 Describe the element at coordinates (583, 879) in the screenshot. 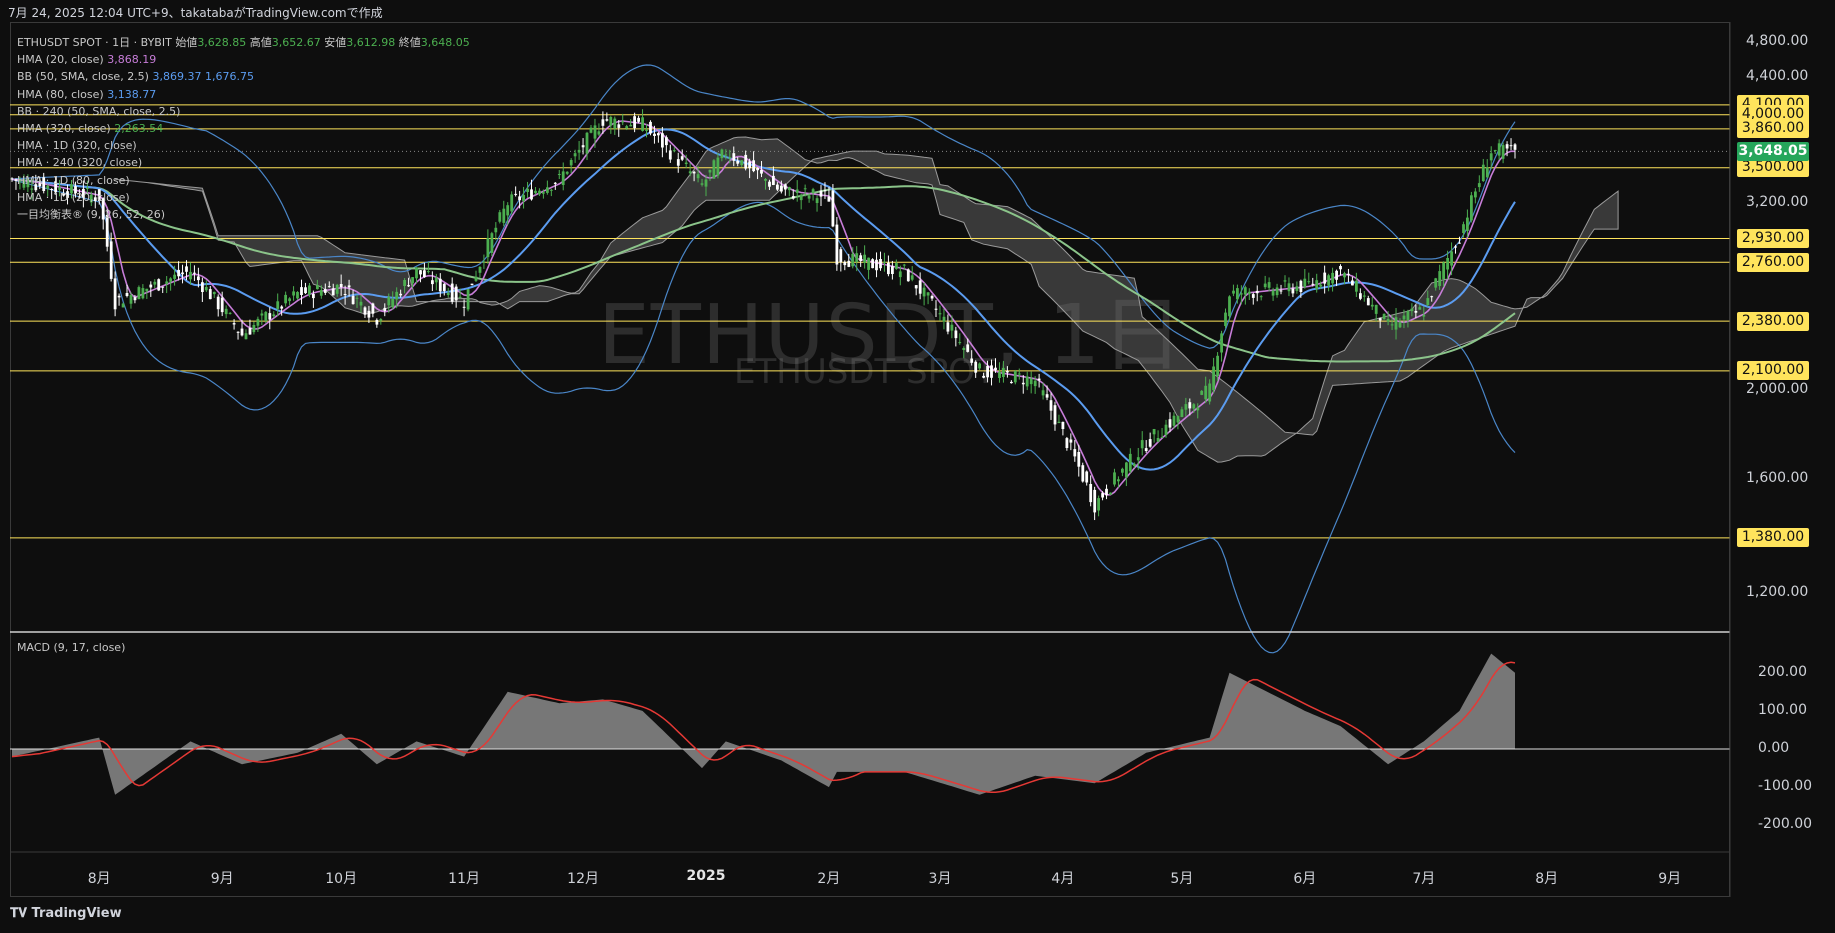

I see `time-tick-label: 12月` at that location.